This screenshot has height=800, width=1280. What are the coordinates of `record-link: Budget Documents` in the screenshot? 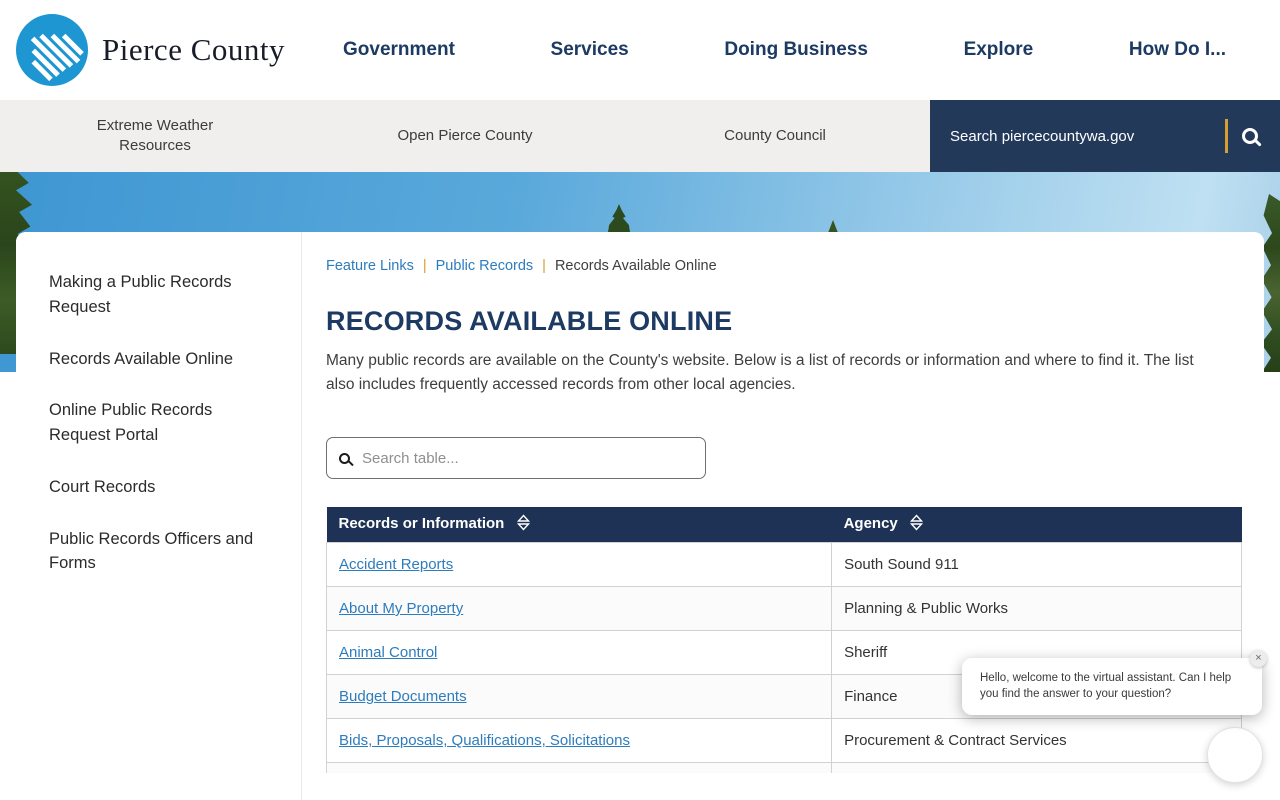 It's located at (403, 696).